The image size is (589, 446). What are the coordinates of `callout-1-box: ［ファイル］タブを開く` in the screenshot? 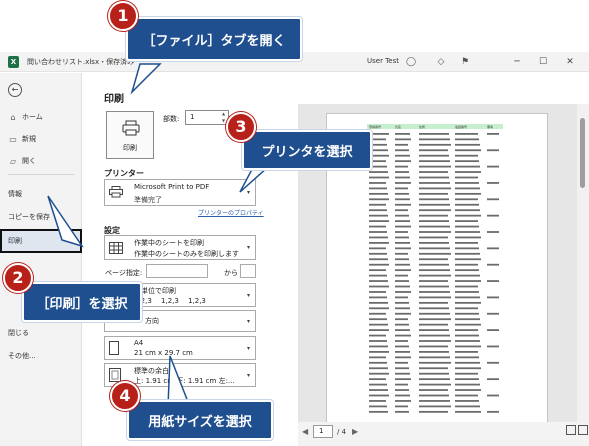 It's located at (214, 39).